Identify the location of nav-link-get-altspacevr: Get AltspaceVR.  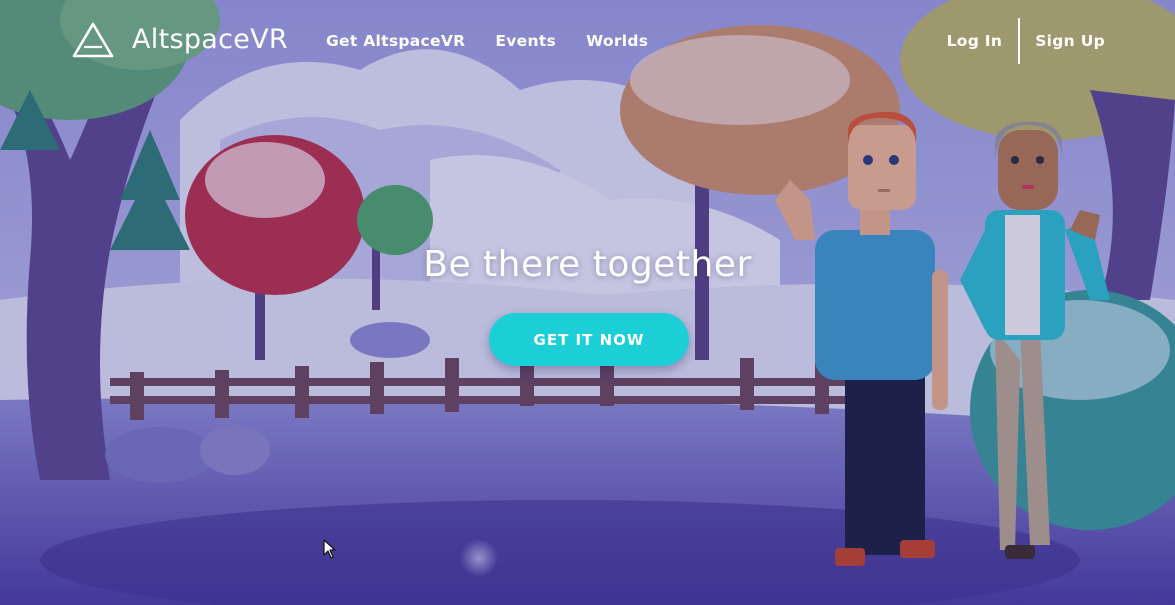
(395, 41).